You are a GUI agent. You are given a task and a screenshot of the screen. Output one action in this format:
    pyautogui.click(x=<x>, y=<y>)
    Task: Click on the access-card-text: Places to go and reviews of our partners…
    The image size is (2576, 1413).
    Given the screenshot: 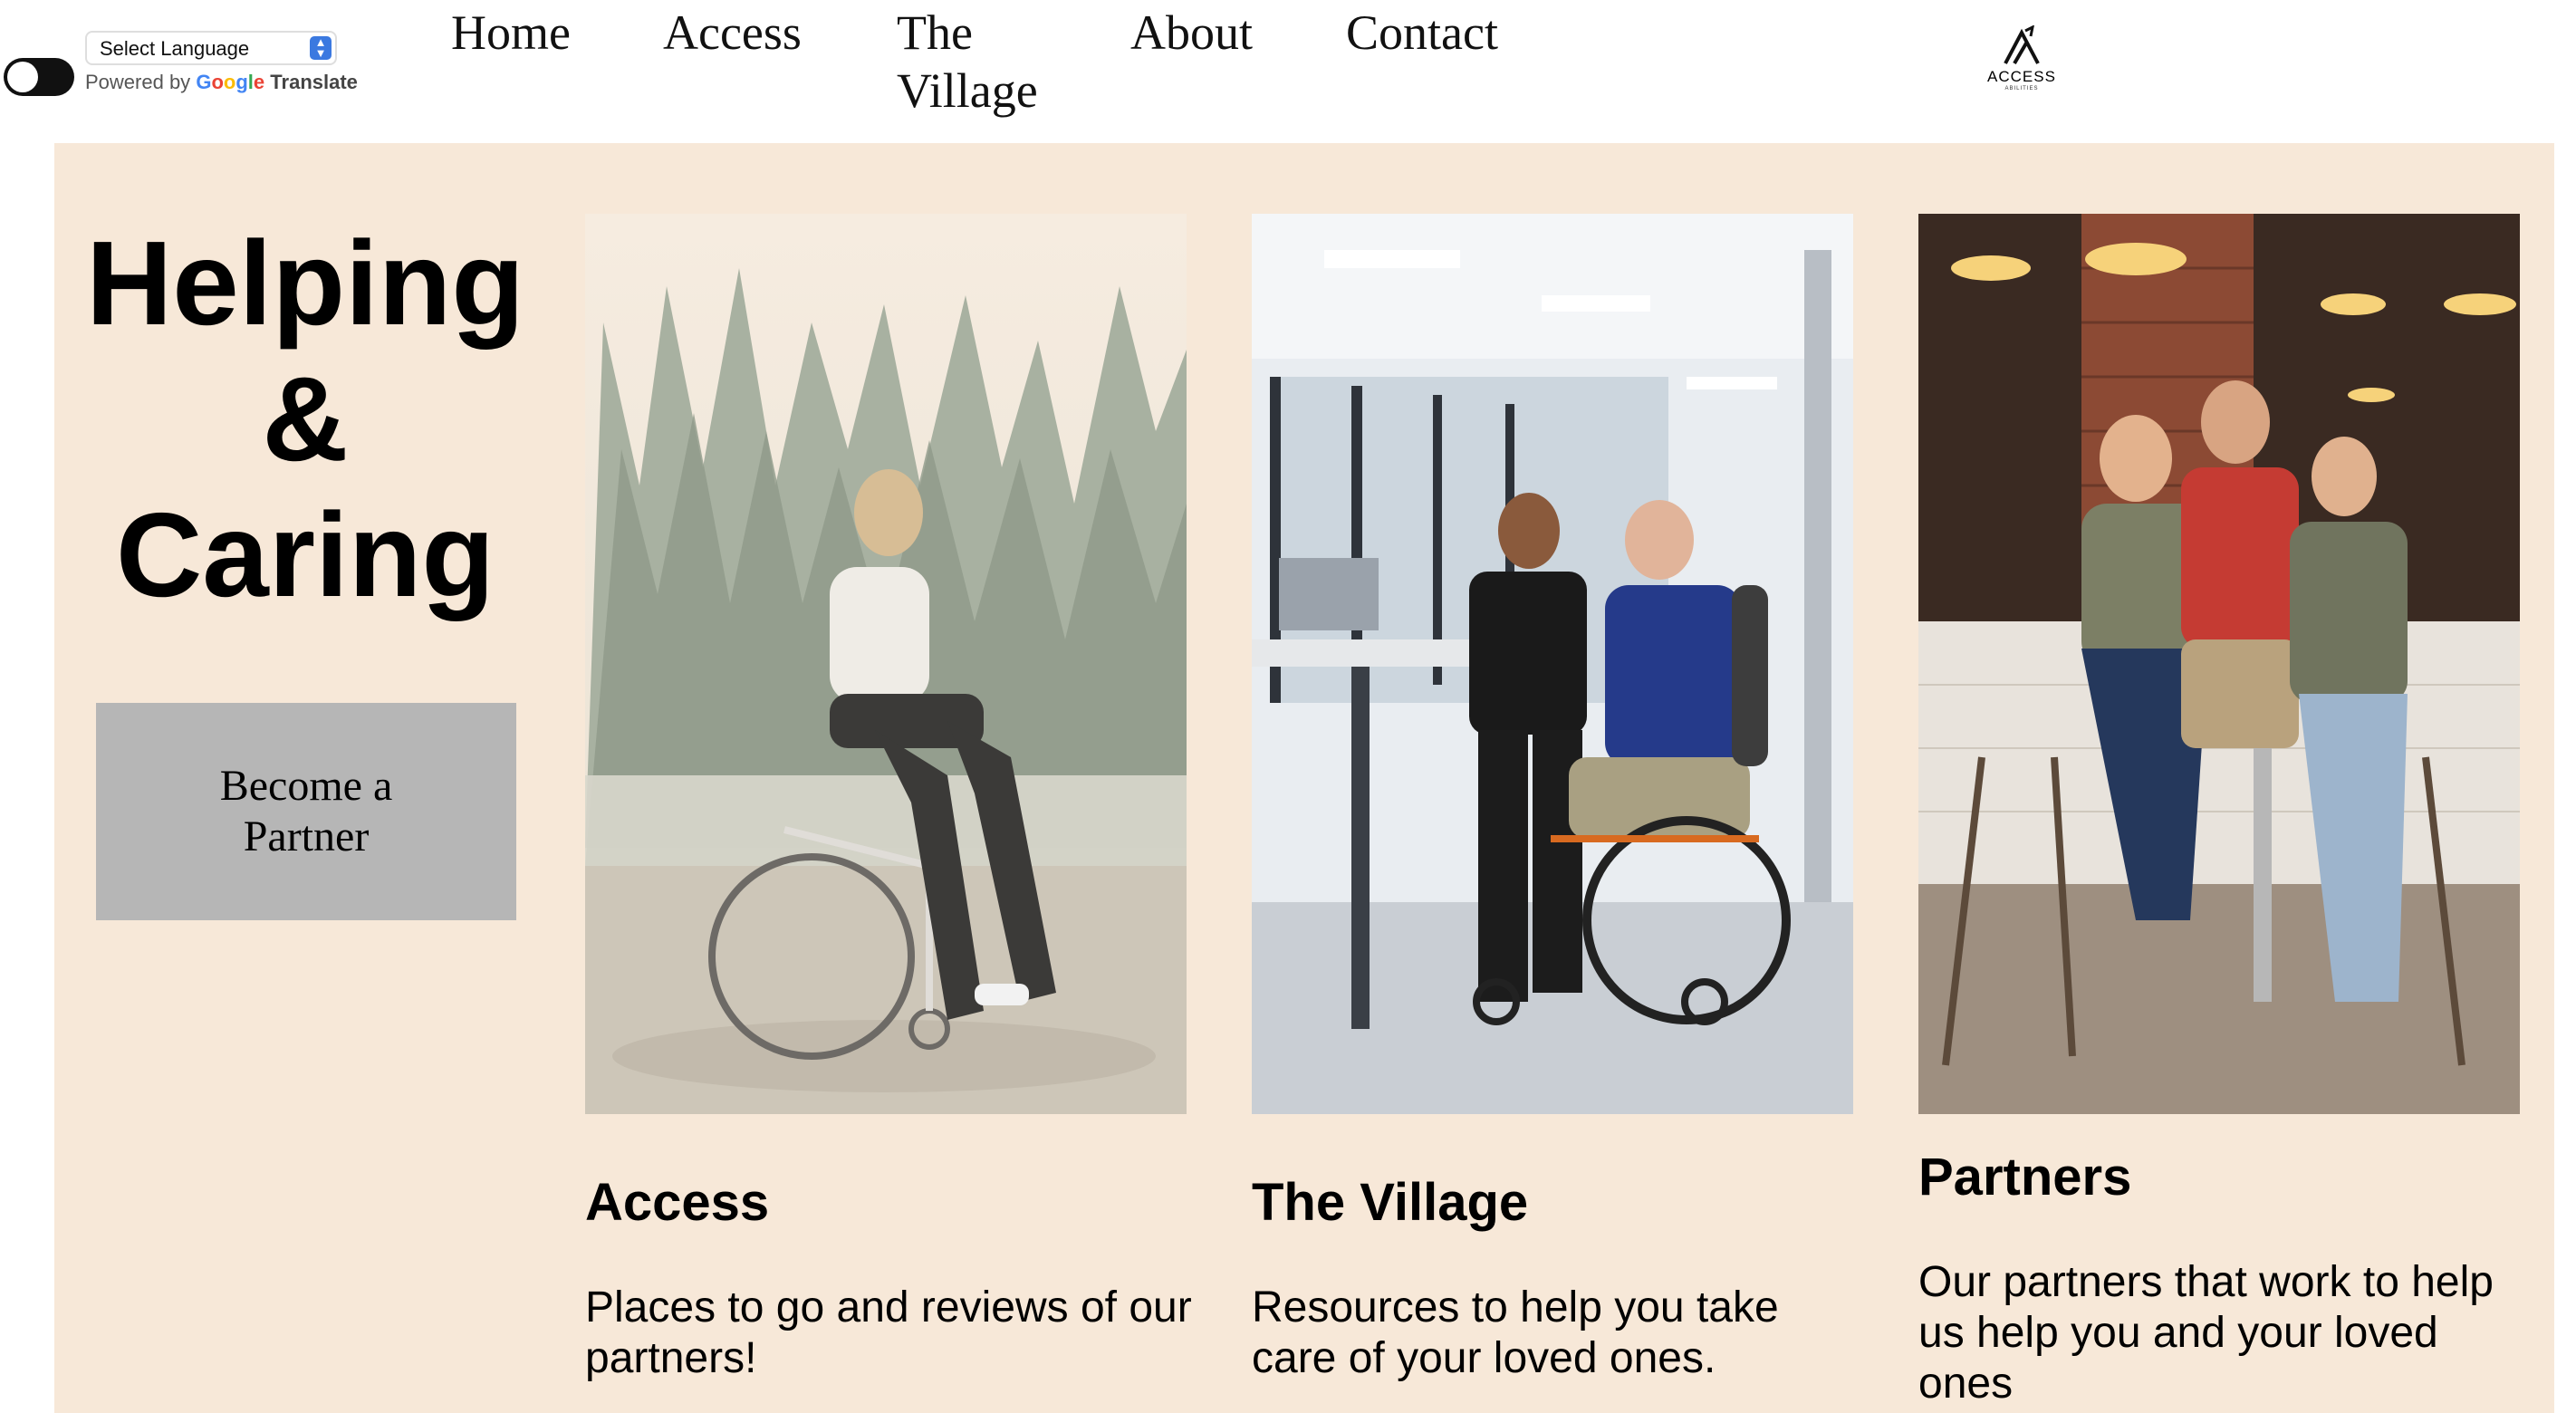 What is the action you would take?
    pyautogui.click(x=888, y=1332)
    